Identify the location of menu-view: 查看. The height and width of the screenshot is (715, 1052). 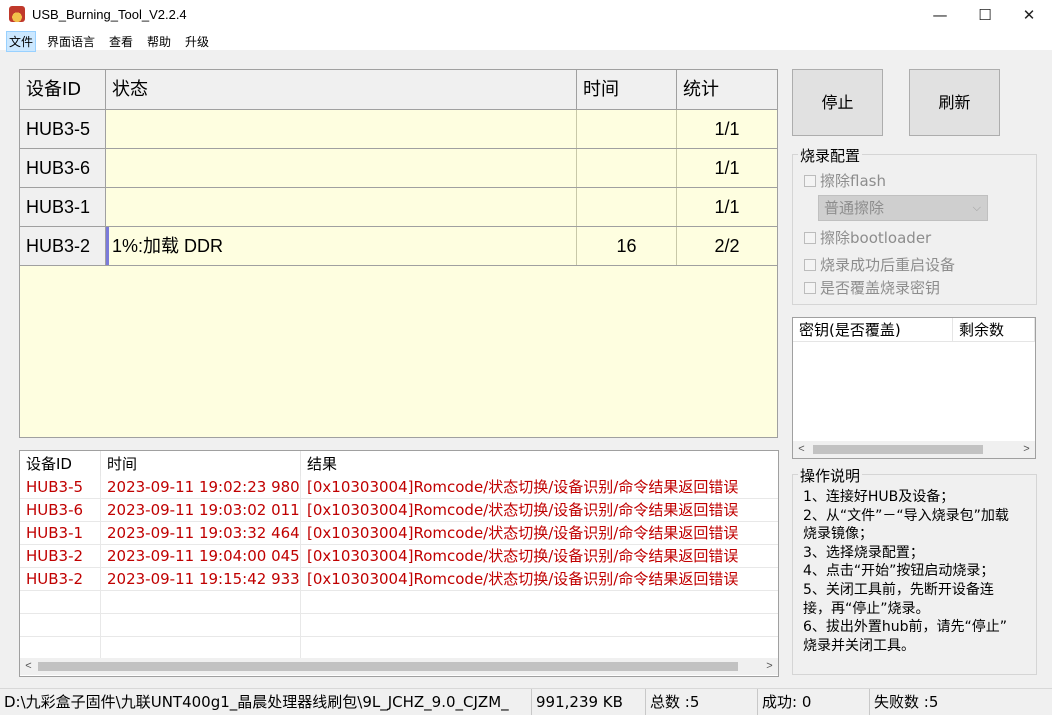
(121, 41).